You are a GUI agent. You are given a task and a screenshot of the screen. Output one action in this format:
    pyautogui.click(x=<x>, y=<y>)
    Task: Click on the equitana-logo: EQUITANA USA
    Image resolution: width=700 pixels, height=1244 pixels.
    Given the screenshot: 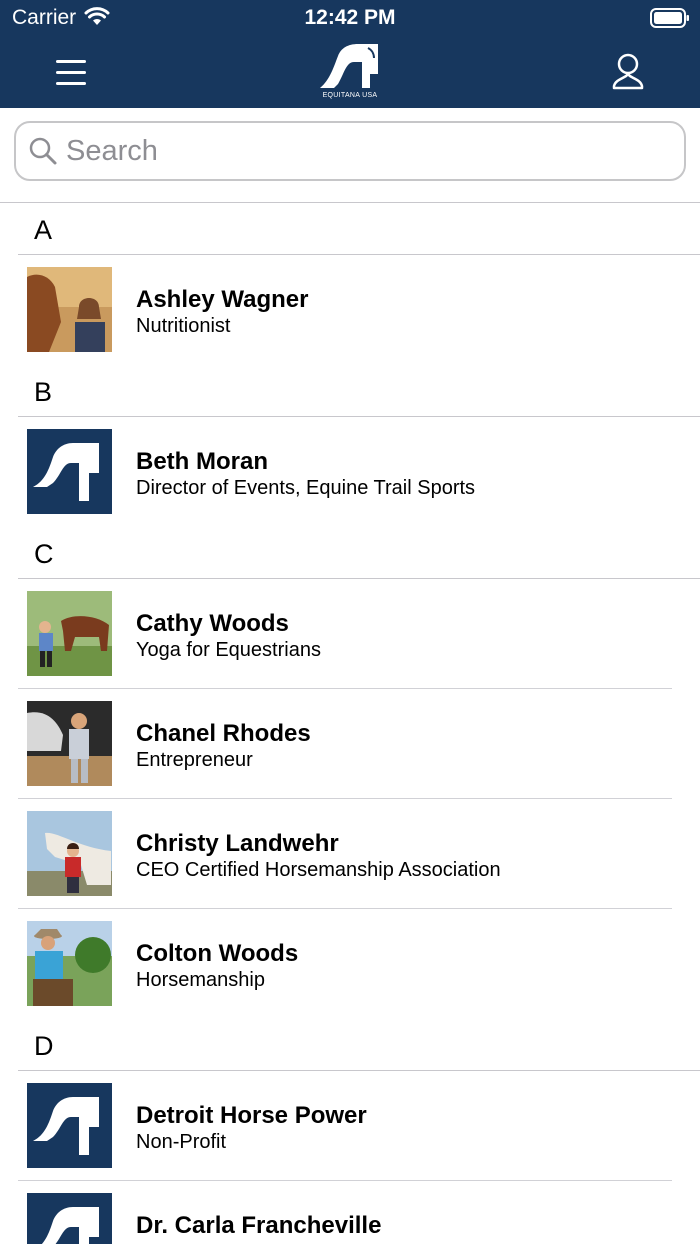 What is the action you would take?
    pyautogui.click(x=350, y=72)
    